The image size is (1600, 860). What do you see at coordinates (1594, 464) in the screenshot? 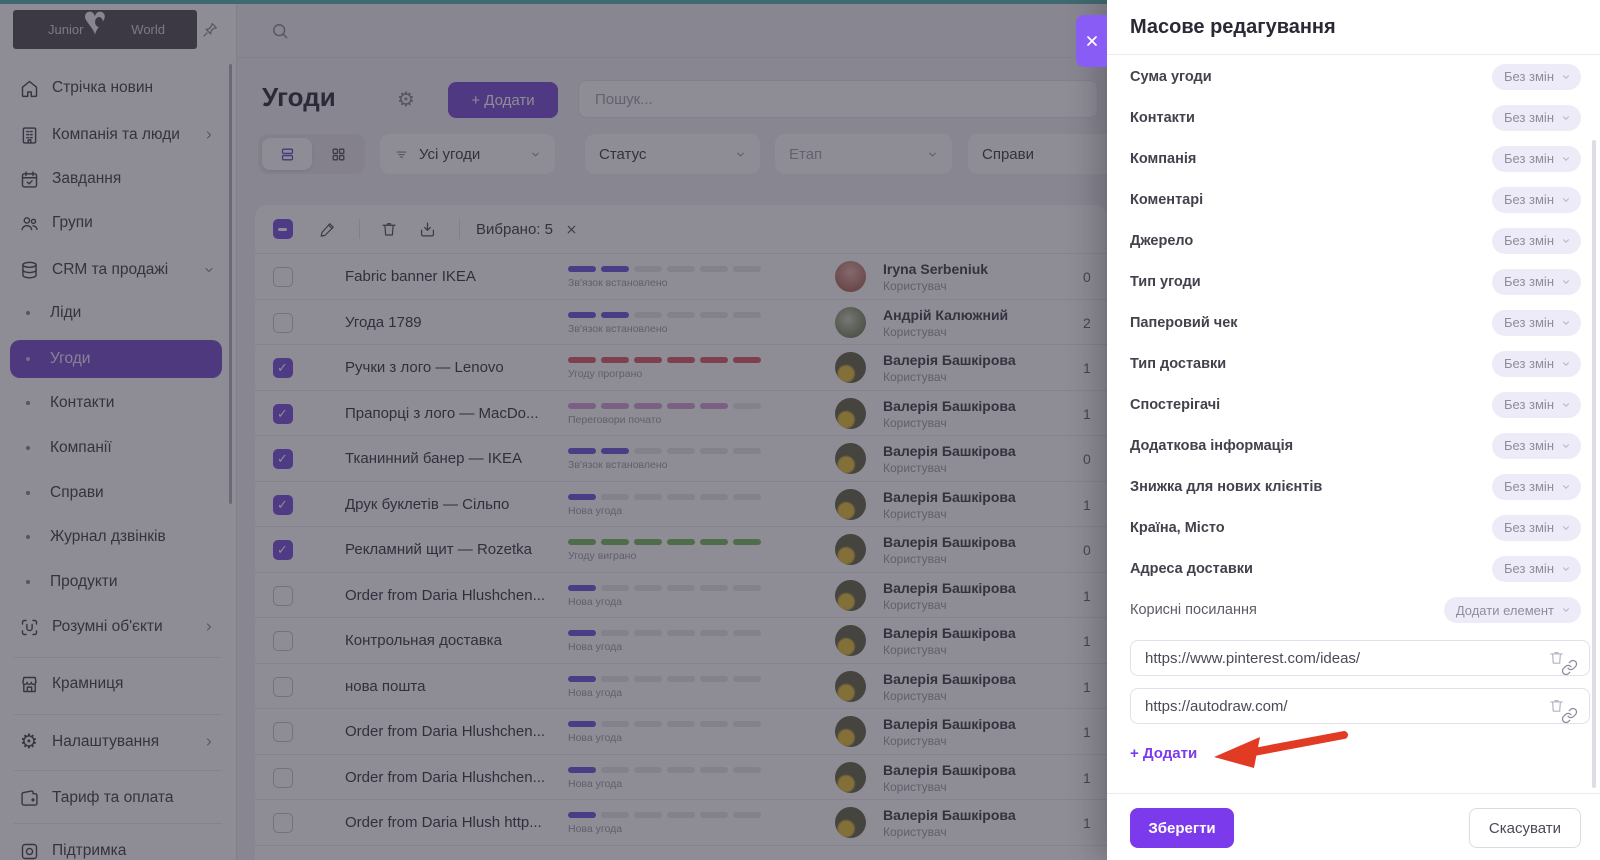
I see `panel-scrollbar` at bounding box center [1594, 464].